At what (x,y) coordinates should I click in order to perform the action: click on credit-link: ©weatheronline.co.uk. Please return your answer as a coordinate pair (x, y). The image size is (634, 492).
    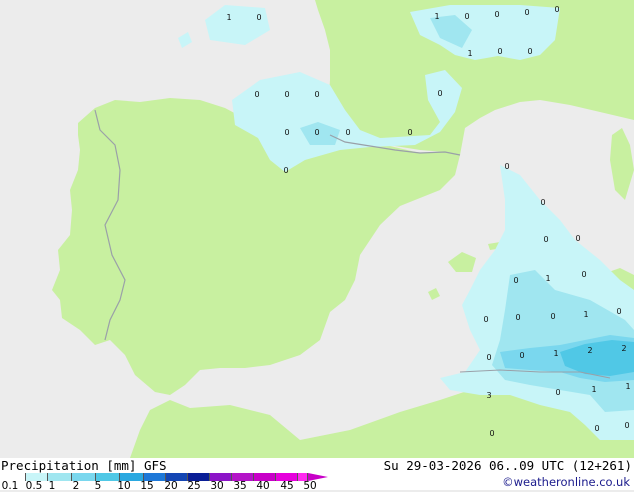
    Looking at the image, I should click on (566, 482).